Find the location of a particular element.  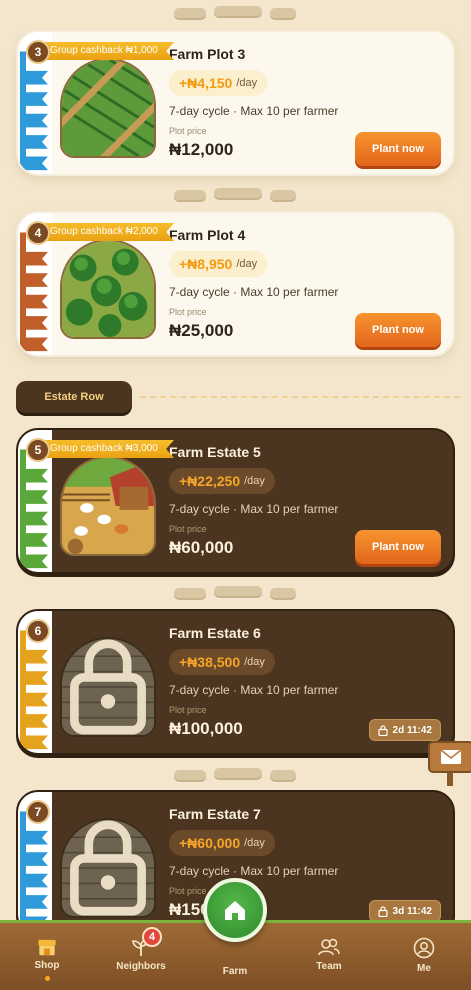

daily-rate: +₦38,500 /day is located at coordinates (222, 662).